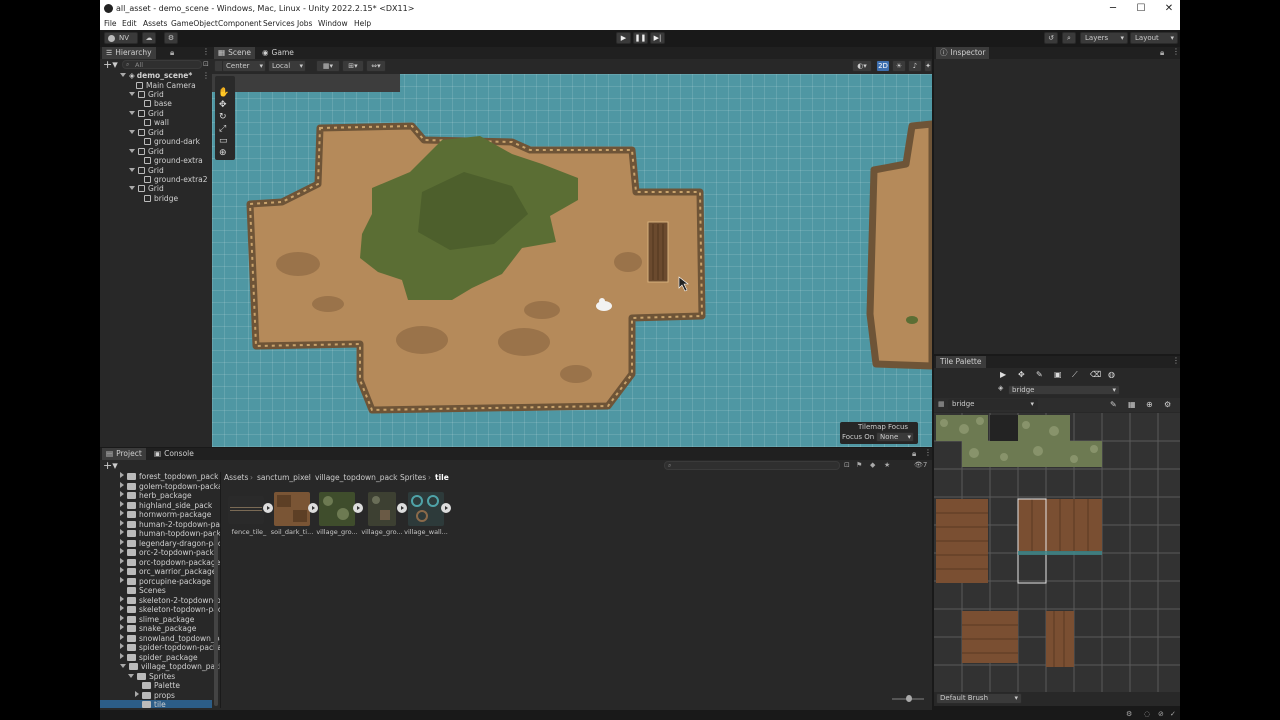 This screenshot has width=1280, height=720. Describe the element at coordinates (278, 53) in the screenshot. I see `tab-game: ◉ Game` at that location.